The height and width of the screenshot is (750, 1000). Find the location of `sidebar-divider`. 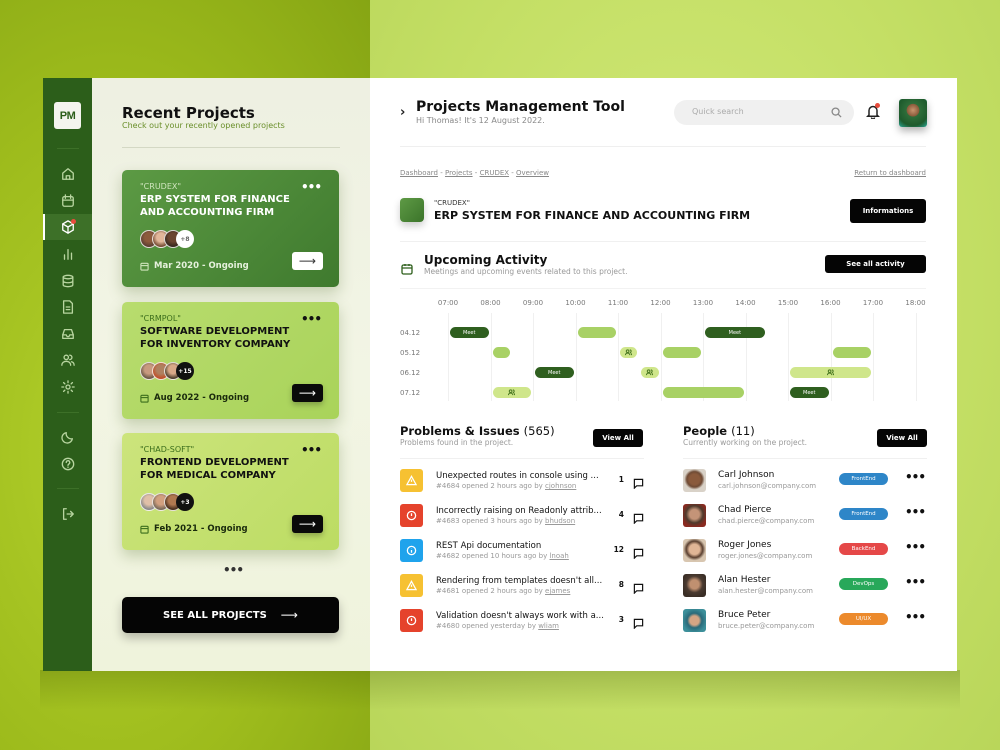

sidebar-divider is located at coordinates (68, 488).